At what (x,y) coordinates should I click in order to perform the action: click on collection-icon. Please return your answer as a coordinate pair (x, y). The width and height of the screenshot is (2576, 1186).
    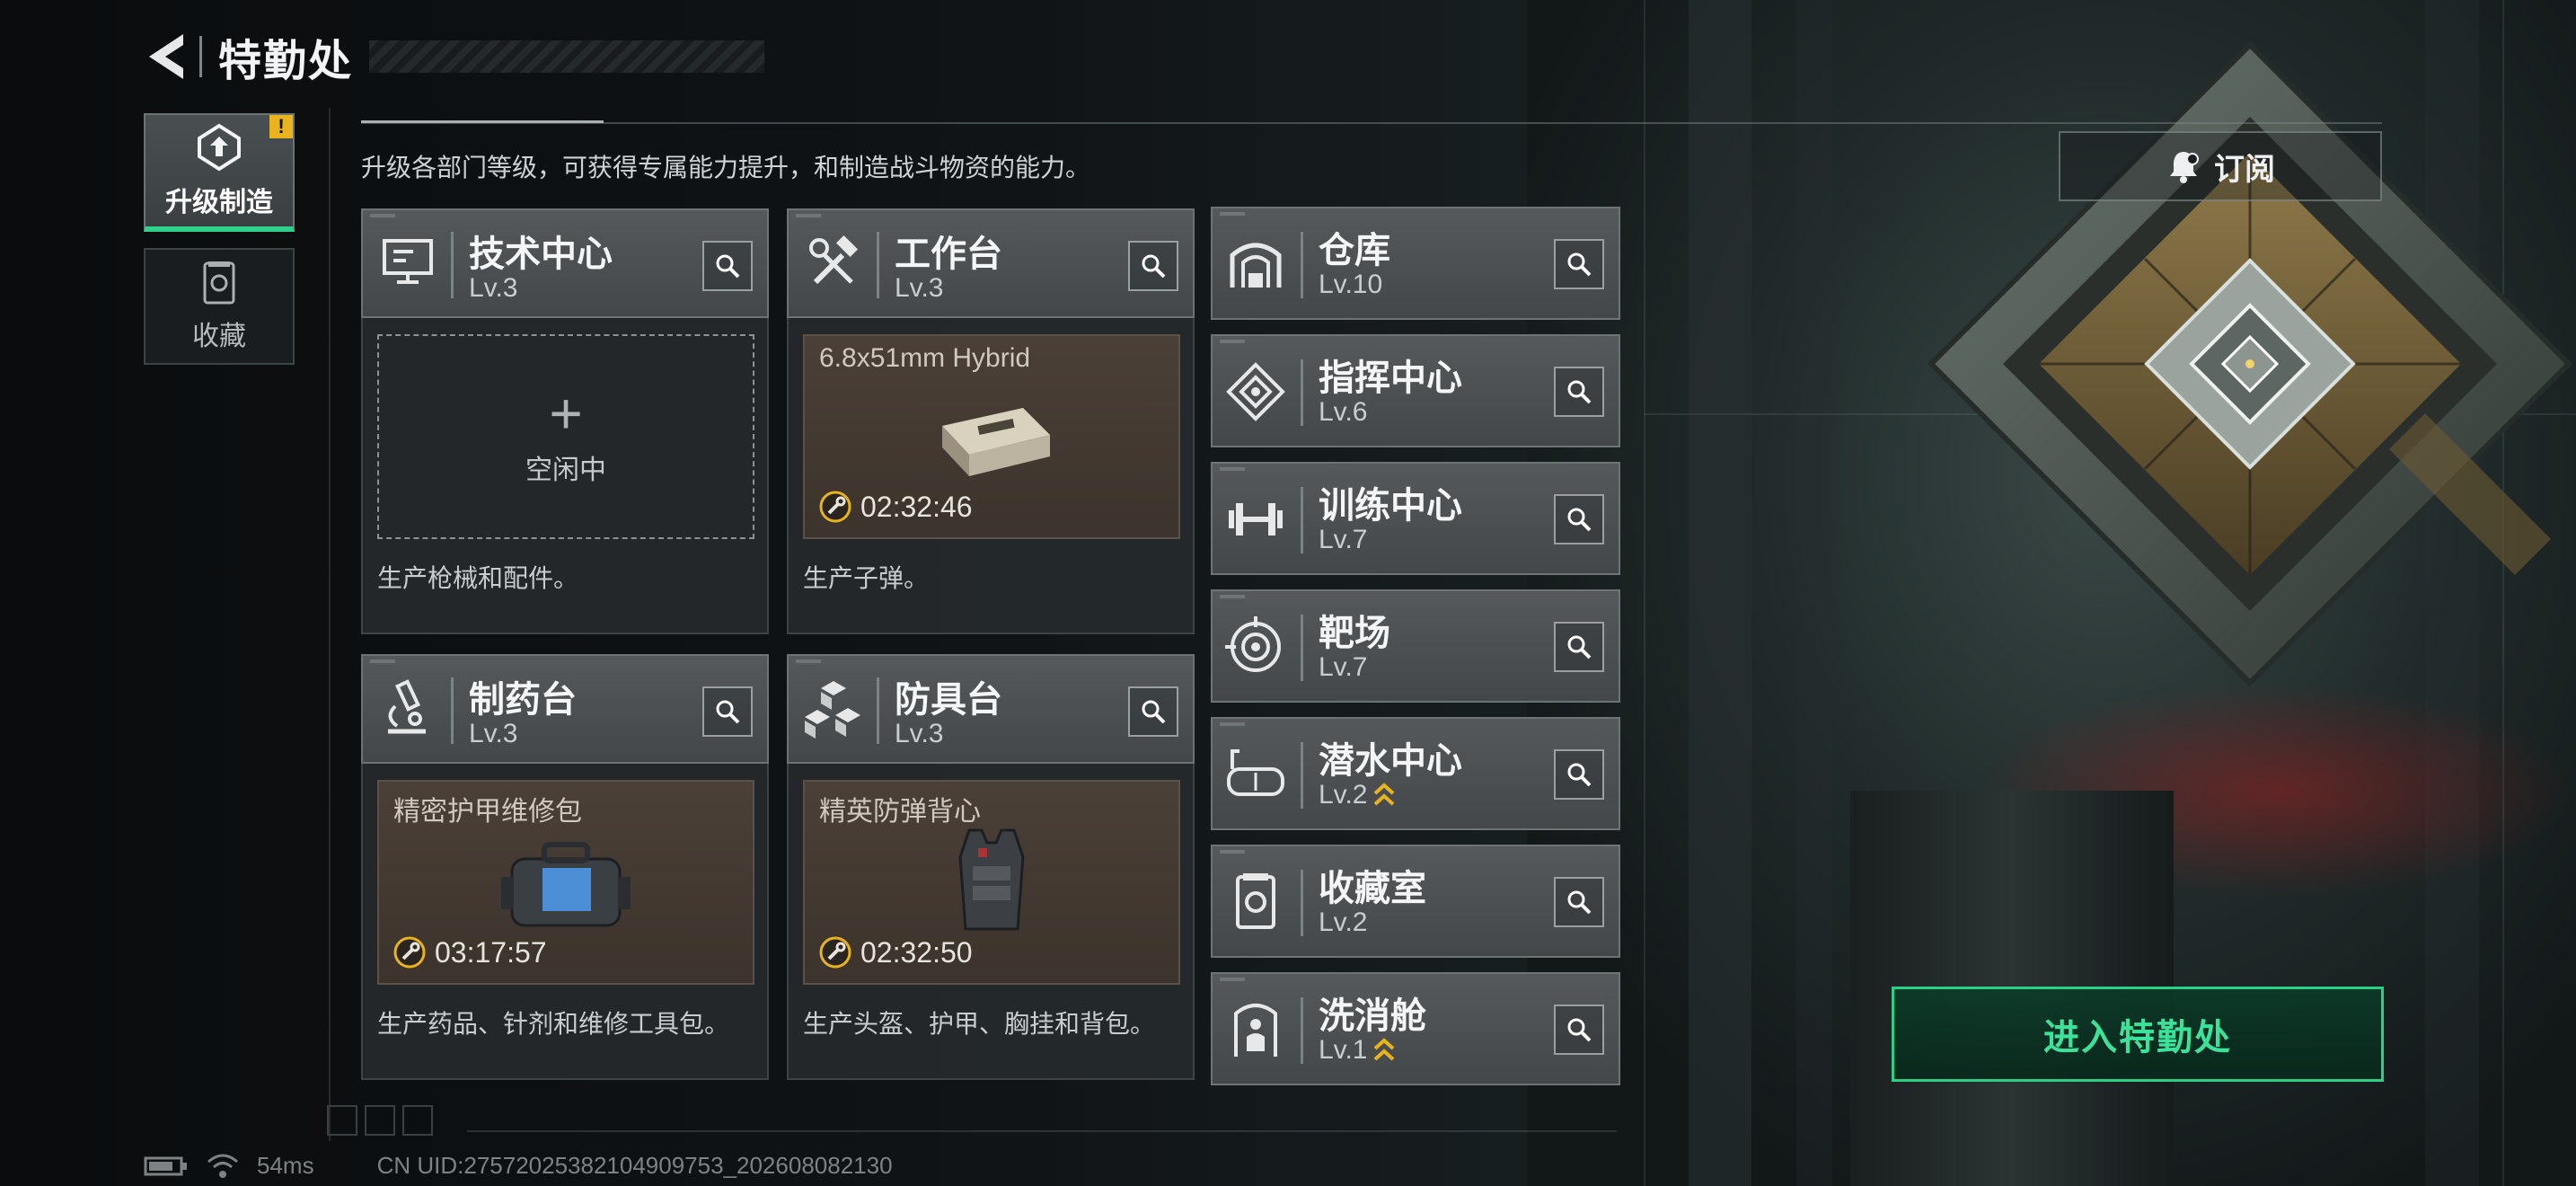
    Looking at the image, I should click on (1255, 901).